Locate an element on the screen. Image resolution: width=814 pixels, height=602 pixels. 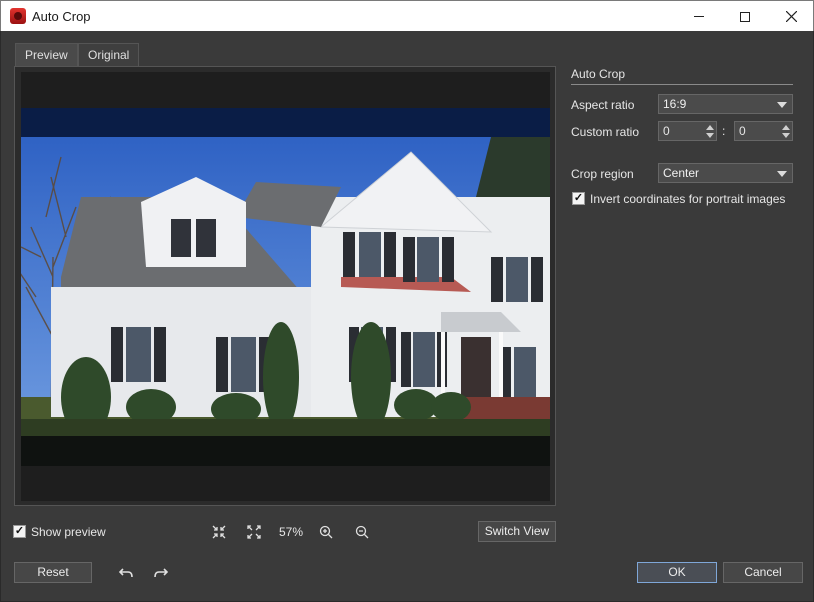
show-preview-checkbox: ✓ is located at coordinates (19, 531).